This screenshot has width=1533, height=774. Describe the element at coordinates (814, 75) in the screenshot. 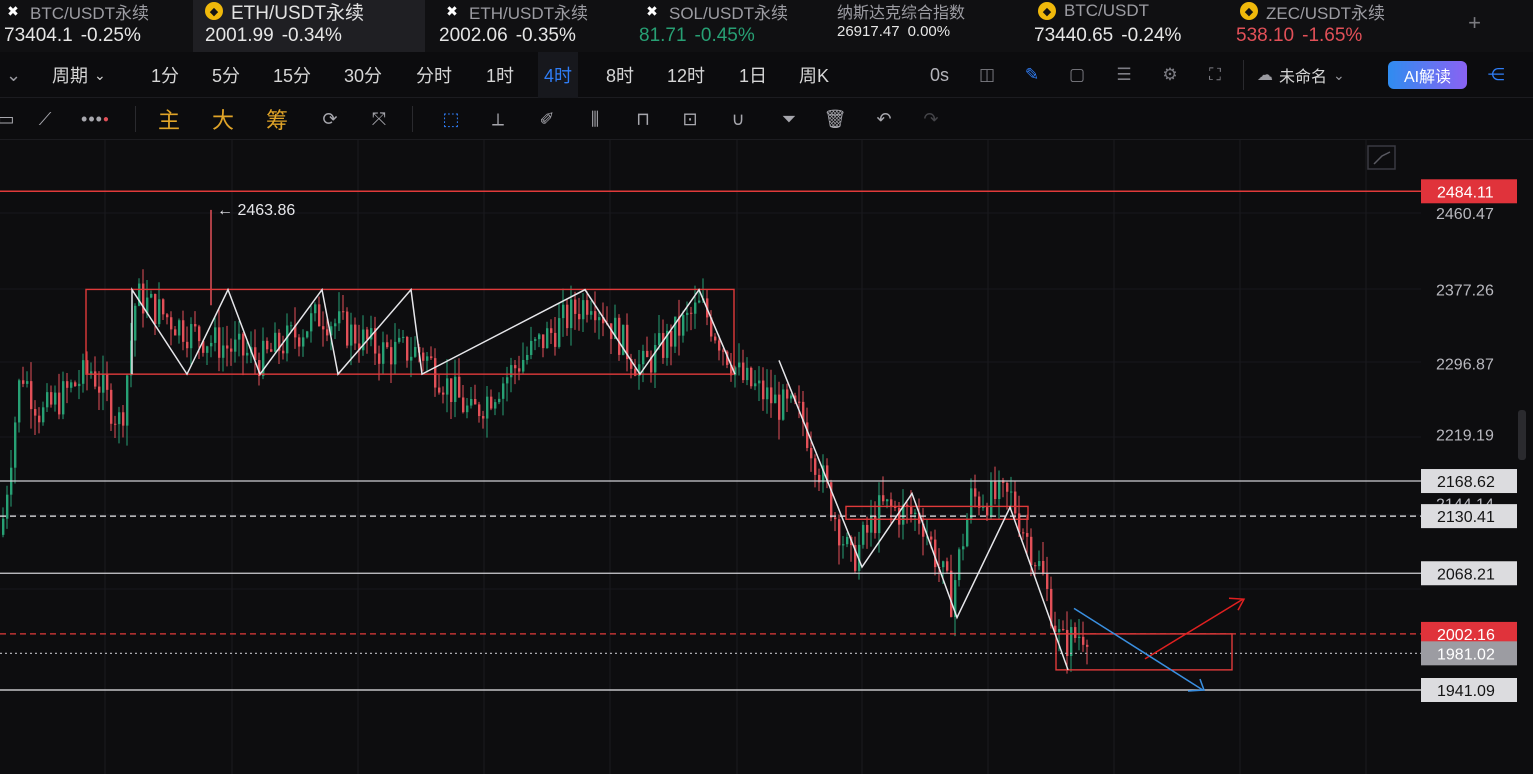

I see `interval-week: 周K` at that location.